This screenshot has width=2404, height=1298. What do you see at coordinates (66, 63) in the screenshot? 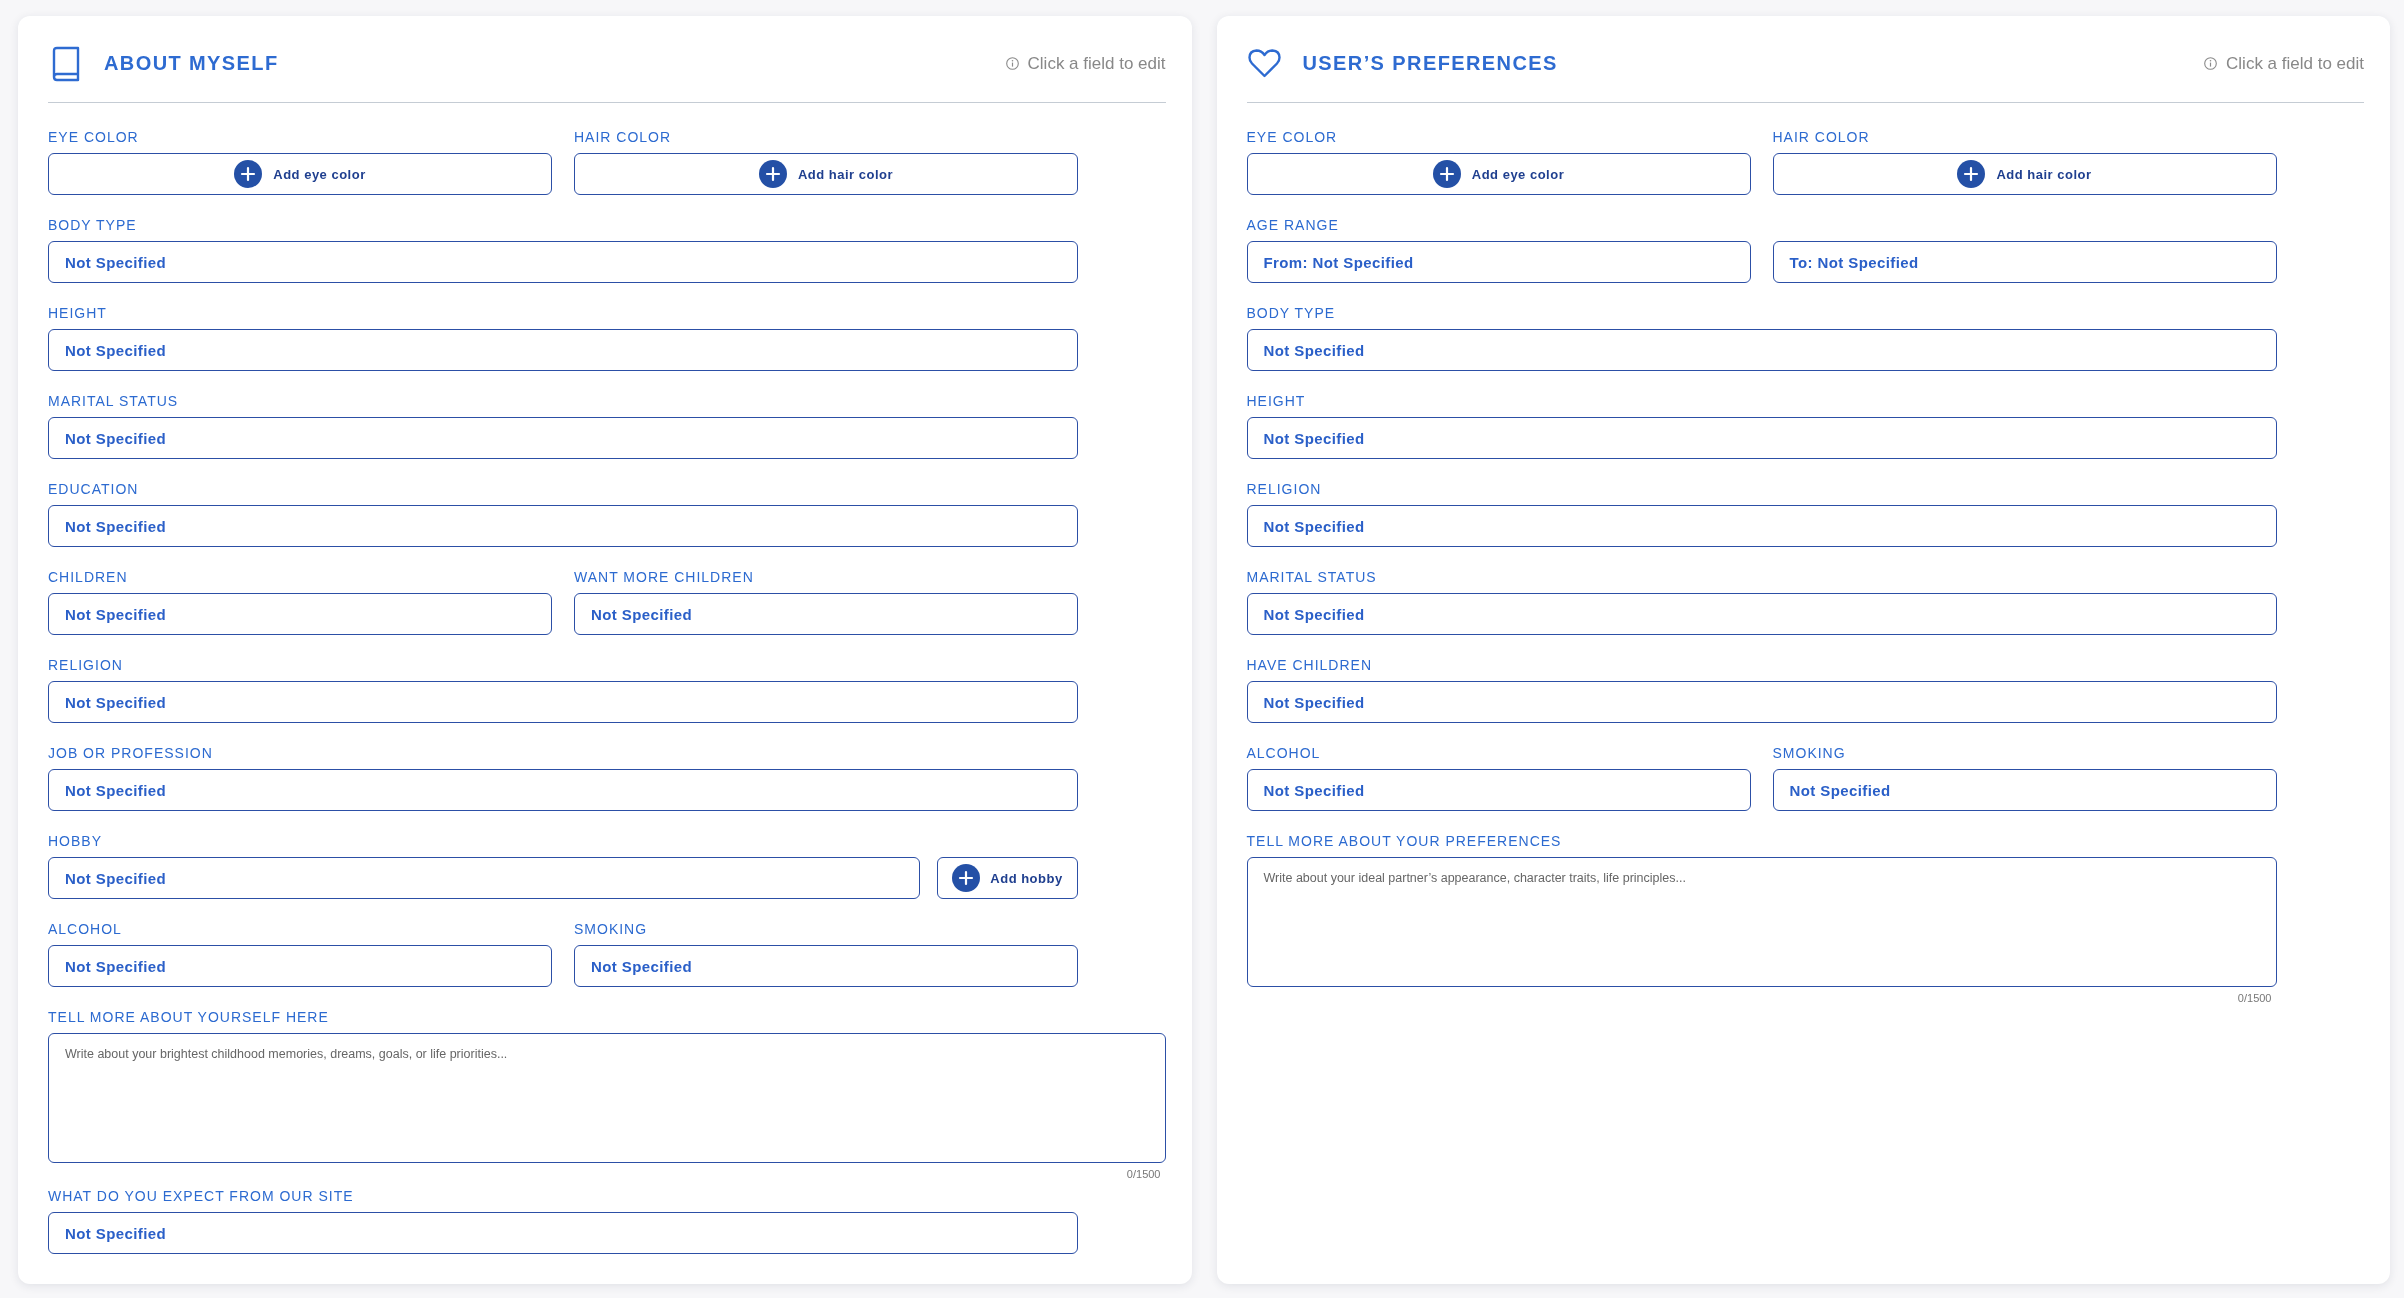
I see `book-icon` at bounding box center [66, 63].